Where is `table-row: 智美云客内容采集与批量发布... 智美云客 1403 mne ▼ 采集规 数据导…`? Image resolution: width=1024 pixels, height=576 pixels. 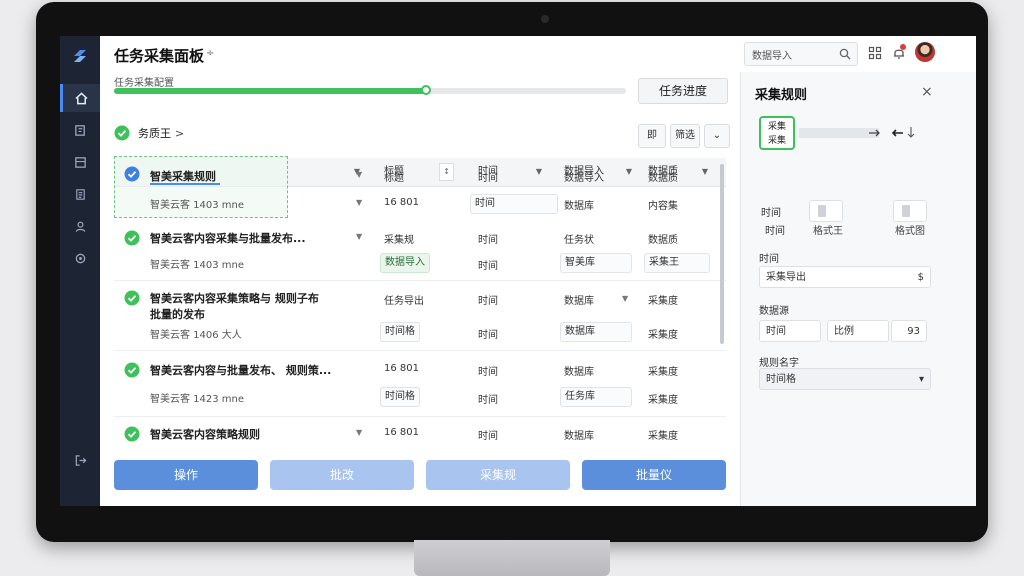 table-row: 智美云客内容采集与批量发布... 智美云客 1403 mne ▼ 采集规 数据导… is located at coordinates (420, 251).